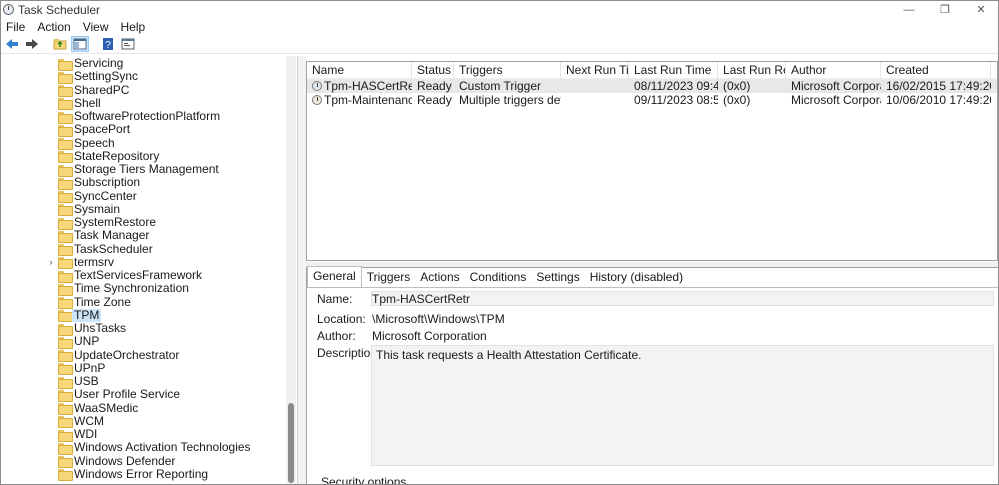 The width and height of the screenshot is (999, 485). I want to click on back-arrow-icon, so click(12, 44).